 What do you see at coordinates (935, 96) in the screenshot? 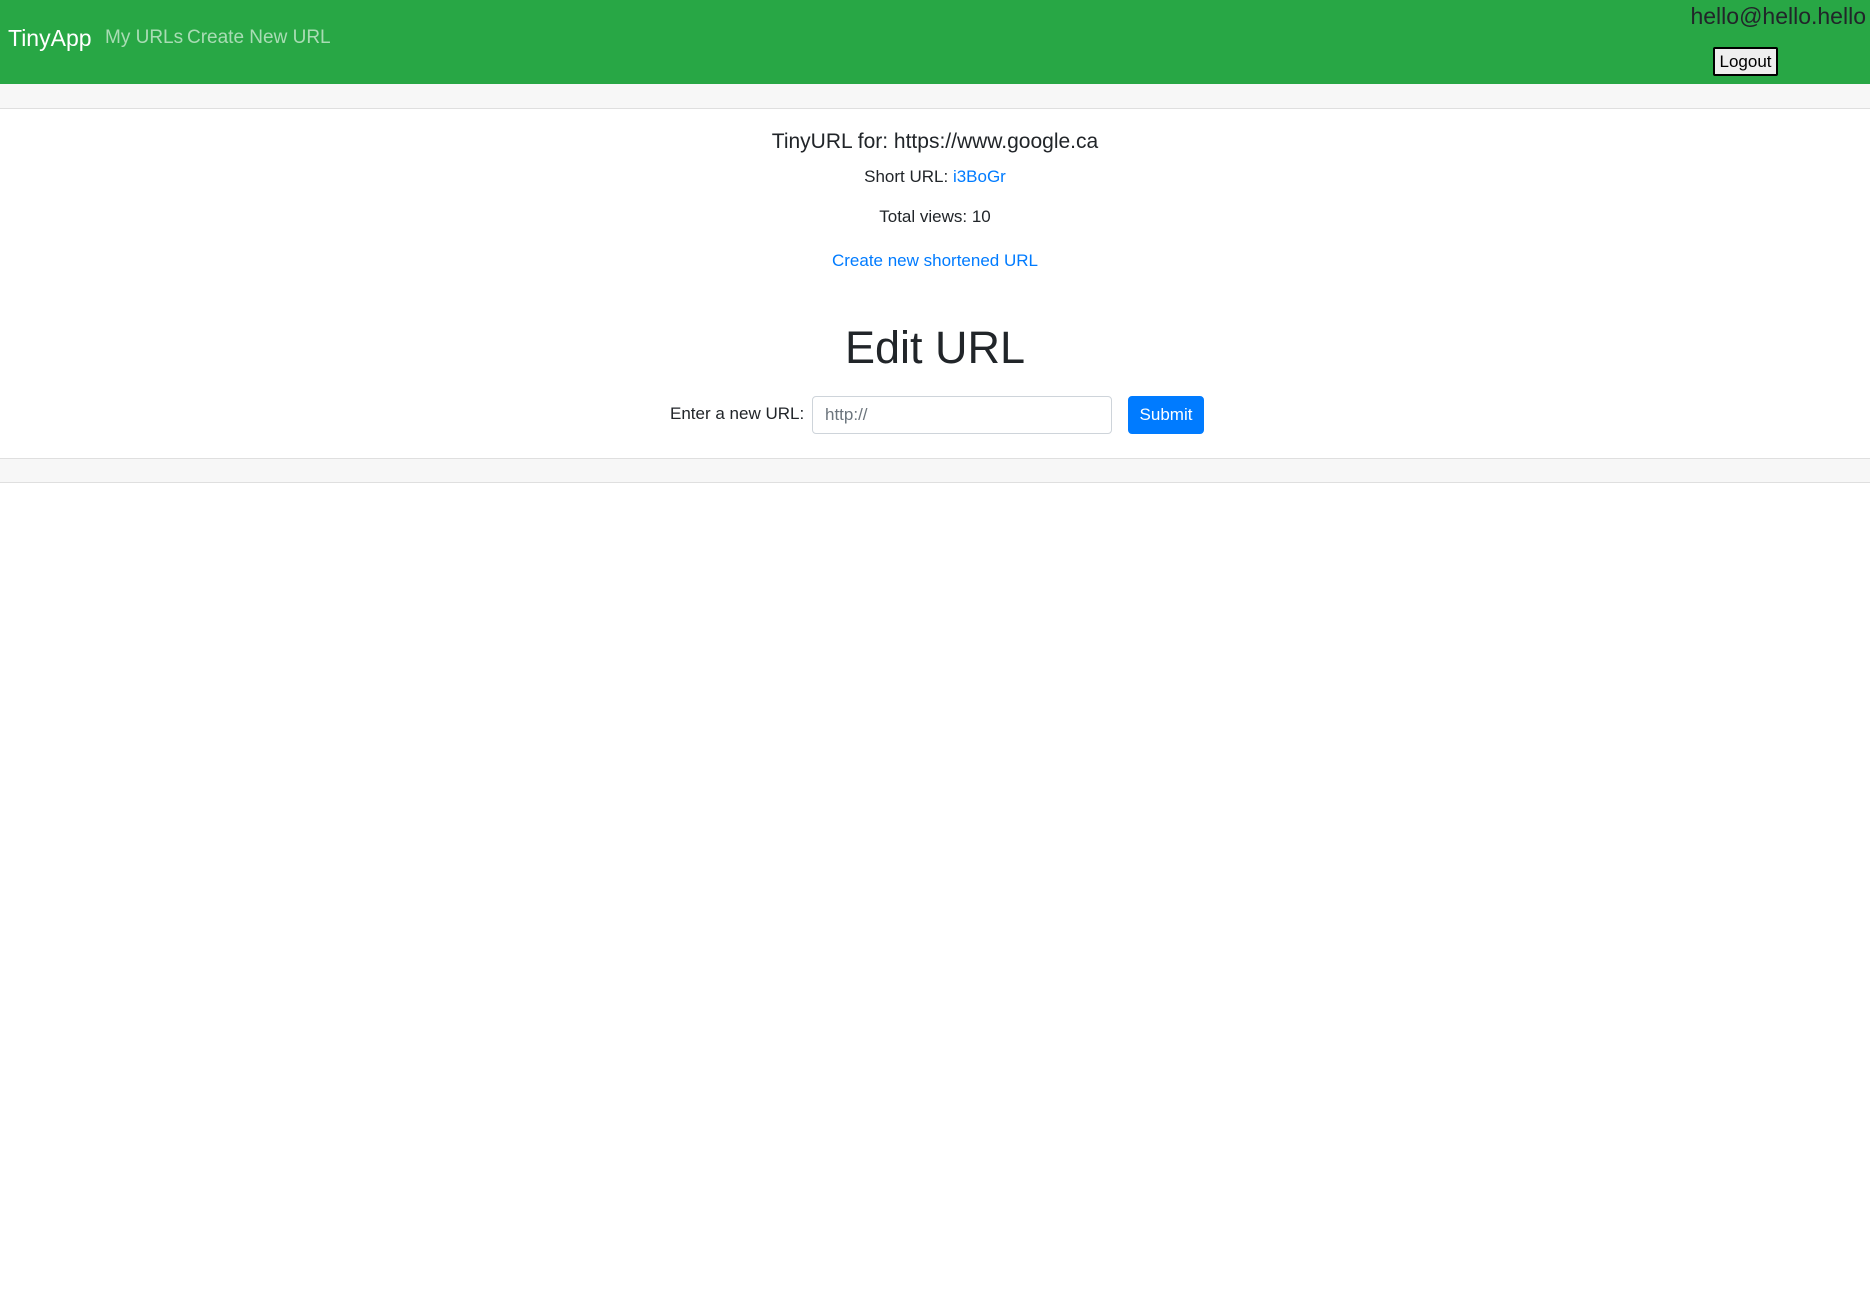
I see `top-divider-band` at bounding box center [935, 96].